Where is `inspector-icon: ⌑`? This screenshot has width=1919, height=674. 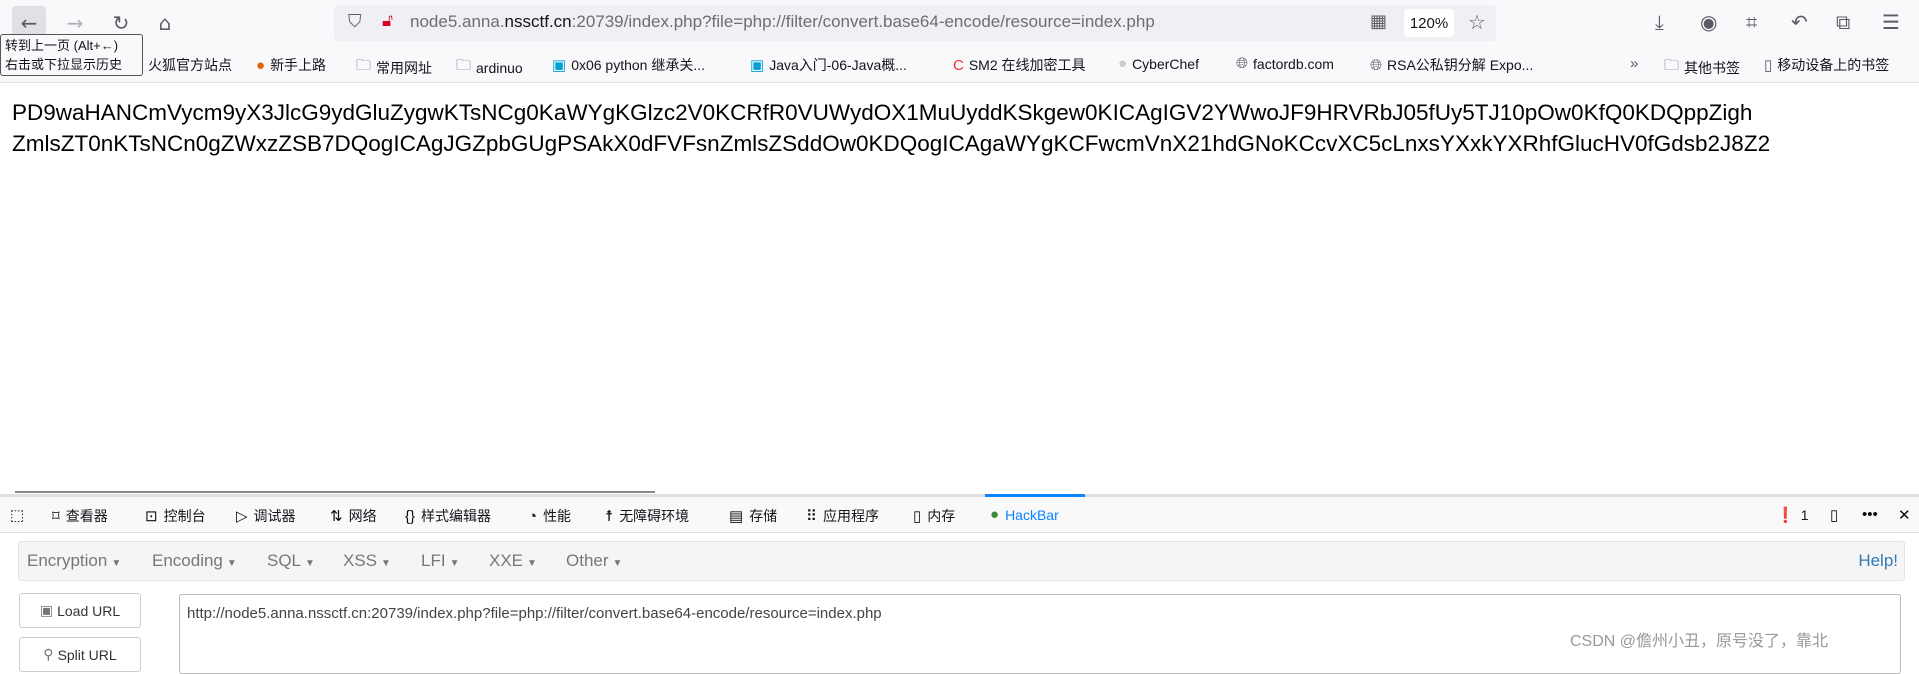
inspector-icon: ⌑ is located at coordinates (56, 516).